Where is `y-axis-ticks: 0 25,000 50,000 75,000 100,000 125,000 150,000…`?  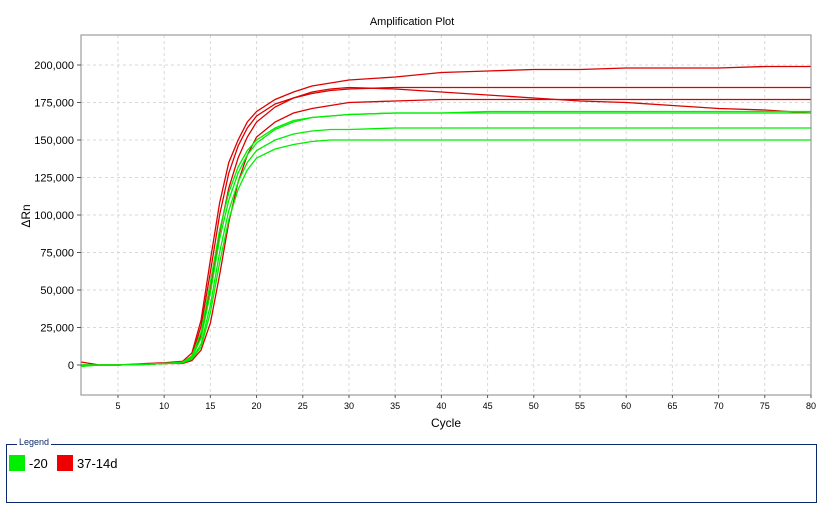
y-axis-ticks: 0 25,000 50,000 75,000 100,000 125,000 150,000… is located at coordinates (57, 216).